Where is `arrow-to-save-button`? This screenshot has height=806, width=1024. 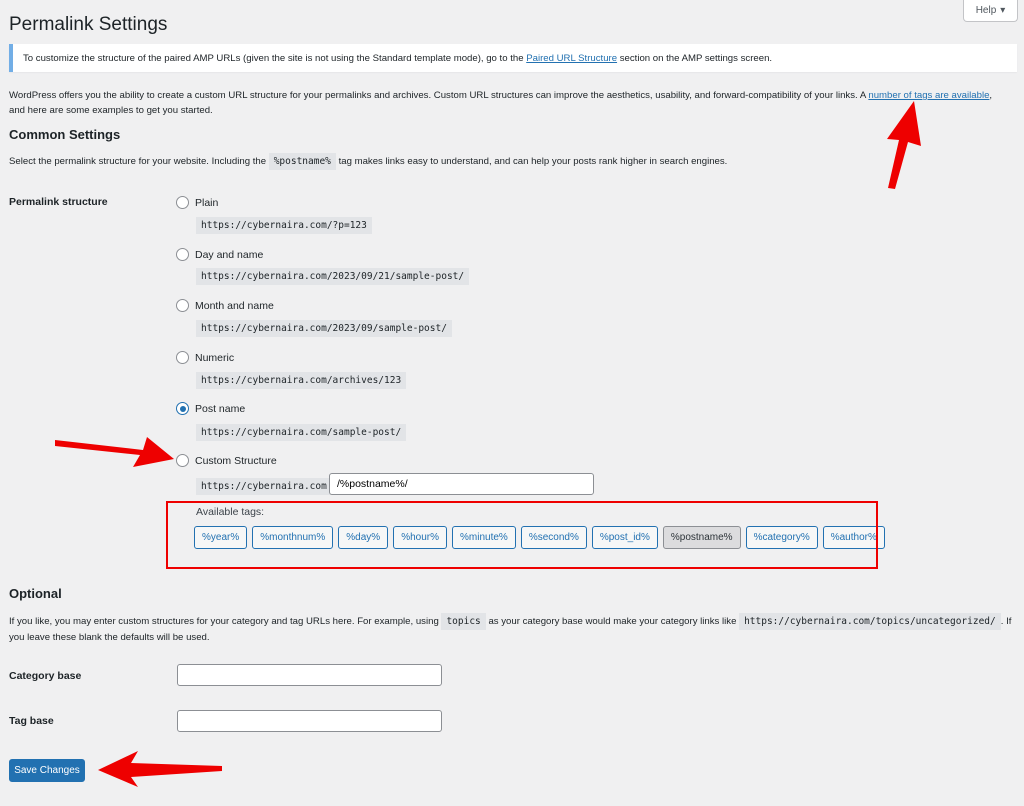 arrow-to-save-button is located at coordinates (160, 769).